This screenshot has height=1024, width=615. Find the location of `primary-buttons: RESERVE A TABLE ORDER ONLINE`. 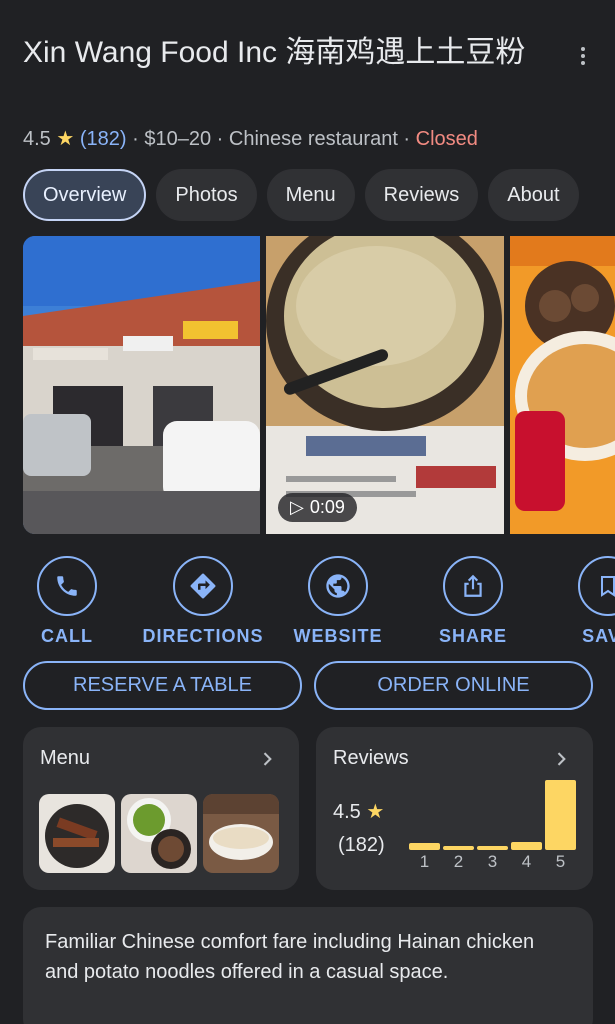

primary-buttons: RESERVE A TABLE ORDER ONLINE is located at coordinates (308, 685).